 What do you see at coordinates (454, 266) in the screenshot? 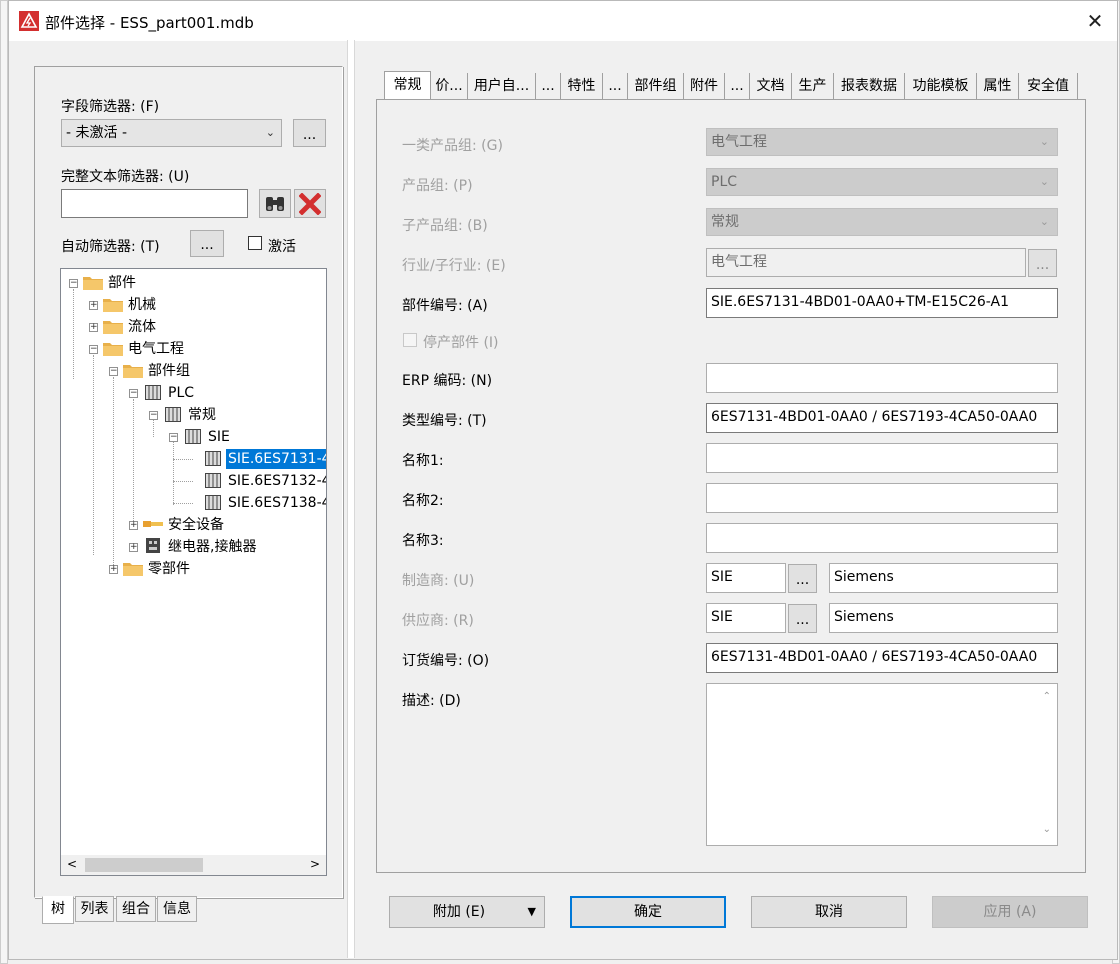
I see `industry-label: 行业/子行业: (E)` at bounding box center [454, 266].